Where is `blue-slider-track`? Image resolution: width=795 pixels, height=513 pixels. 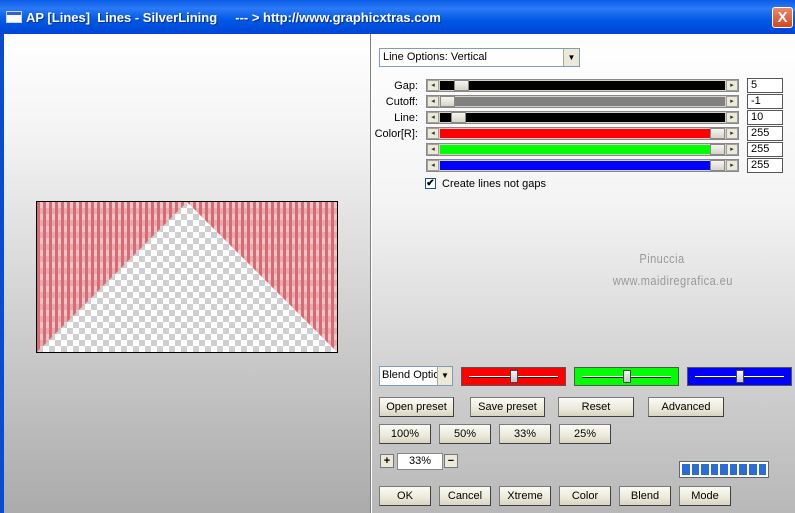
blue-slider-track is located at coordinates (582, 165).